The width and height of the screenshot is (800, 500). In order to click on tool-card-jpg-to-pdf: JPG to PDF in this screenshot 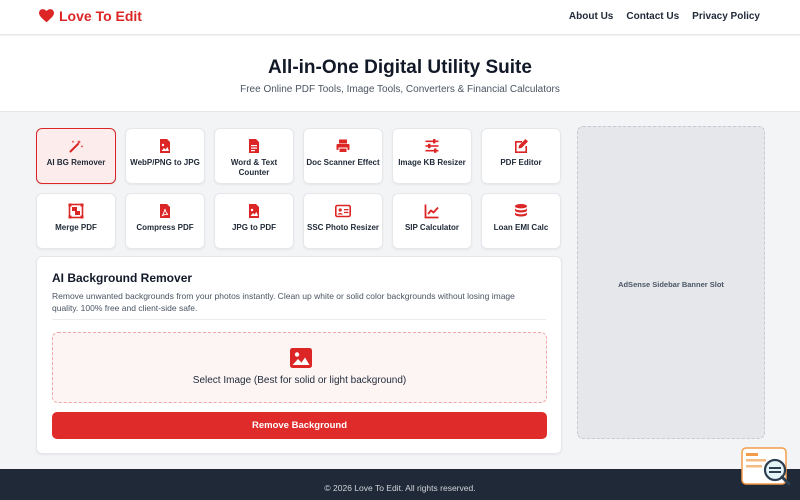, I will do `click(254, 221)`.